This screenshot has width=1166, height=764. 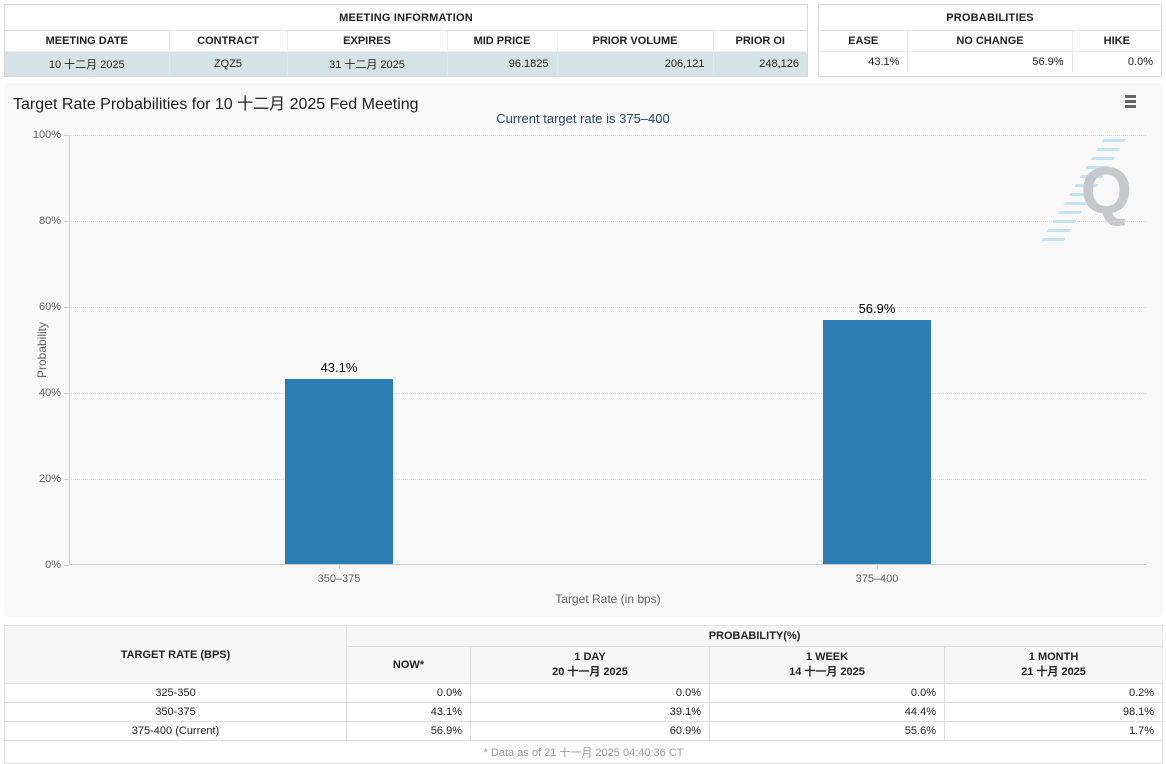 What do you see at coordinates (175, 654) in the screenshot?
I see `target-rate-bps-header: TARGET RATE (BPS)` at bounding box center [175, 654].